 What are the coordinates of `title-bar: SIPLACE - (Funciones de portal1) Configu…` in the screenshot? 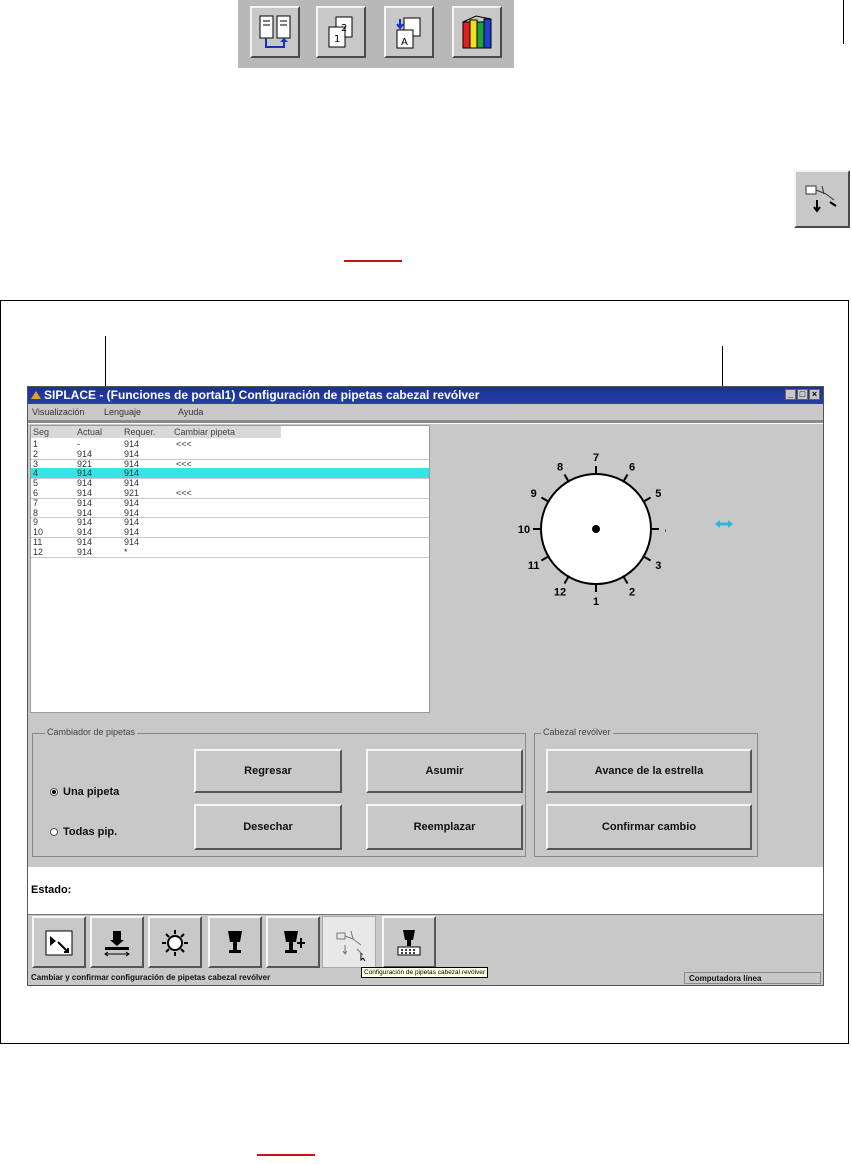 It's located at (425, 395).